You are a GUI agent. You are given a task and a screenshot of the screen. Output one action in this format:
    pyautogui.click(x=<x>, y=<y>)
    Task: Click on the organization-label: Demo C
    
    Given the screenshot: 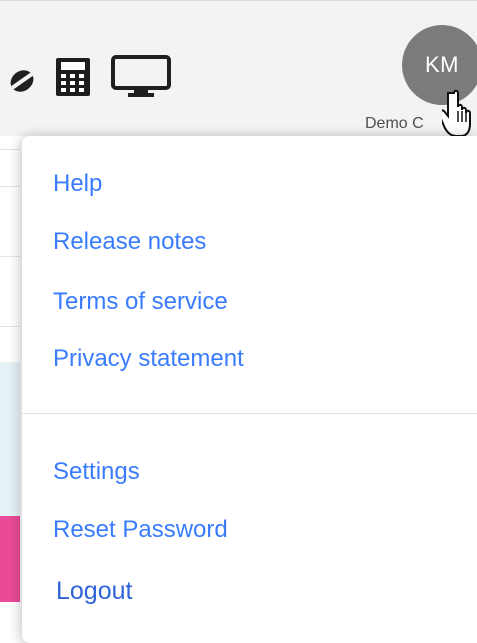 What is the action you would take?
    pyautogui.click(x=394, y=123)
    